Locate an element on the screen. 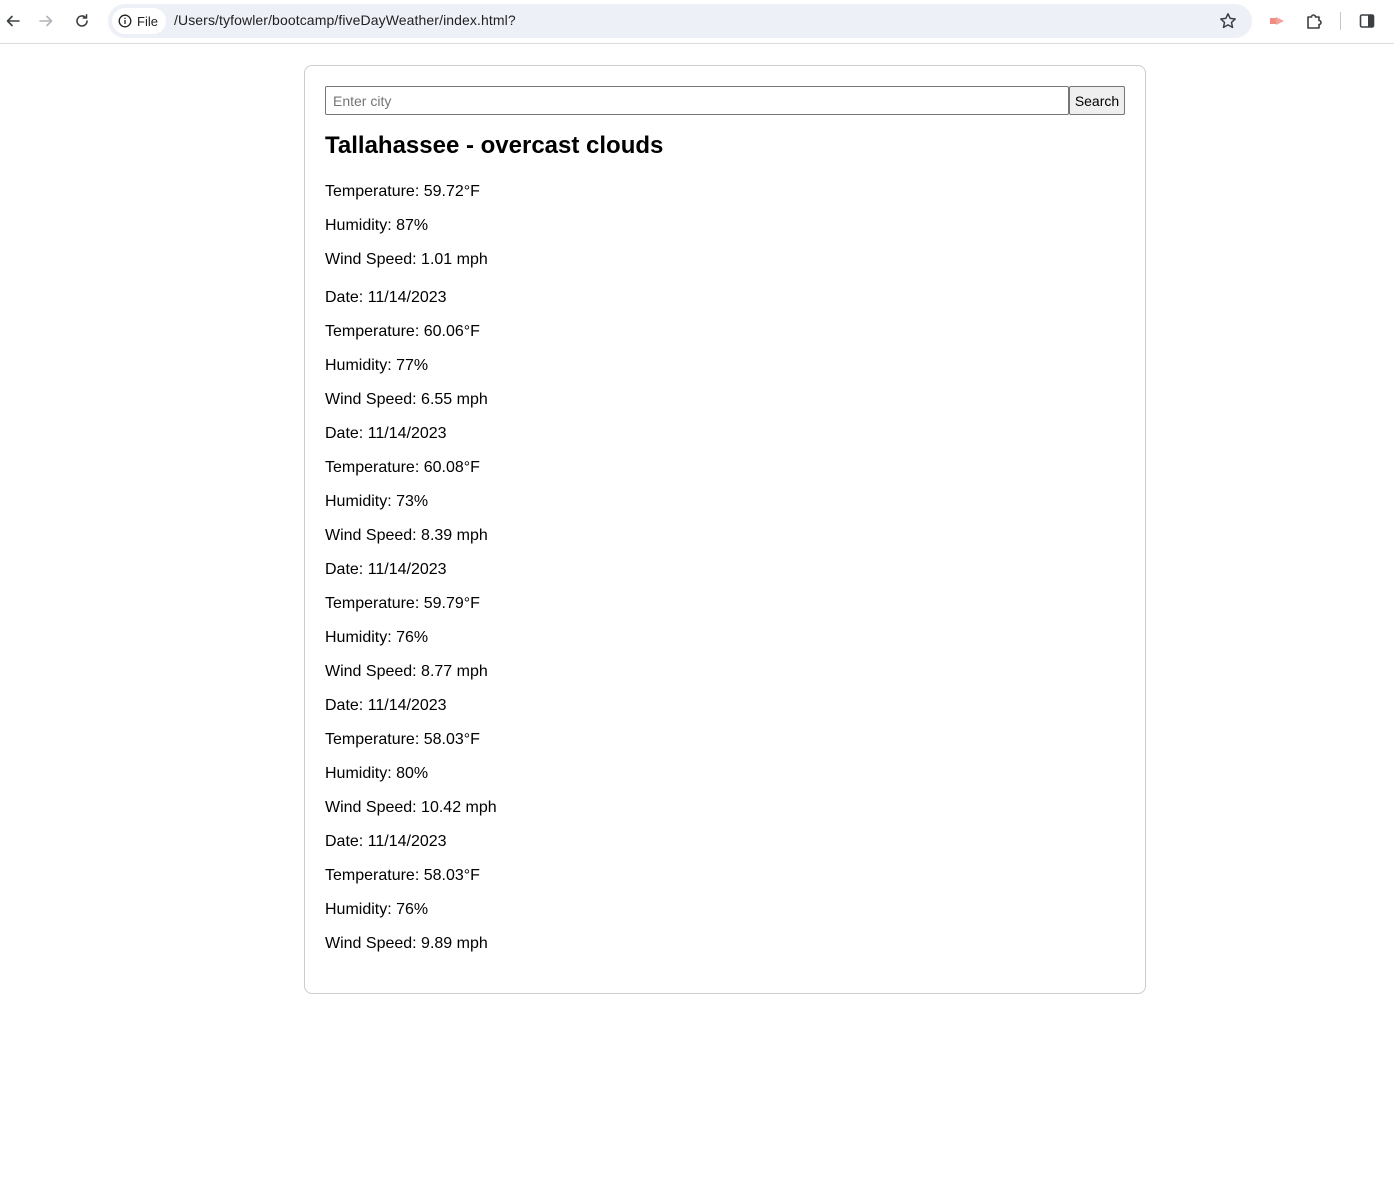 This screenshot has height=1194, width=1394. extensions-menu-button is located at coordinates (1314, 21).